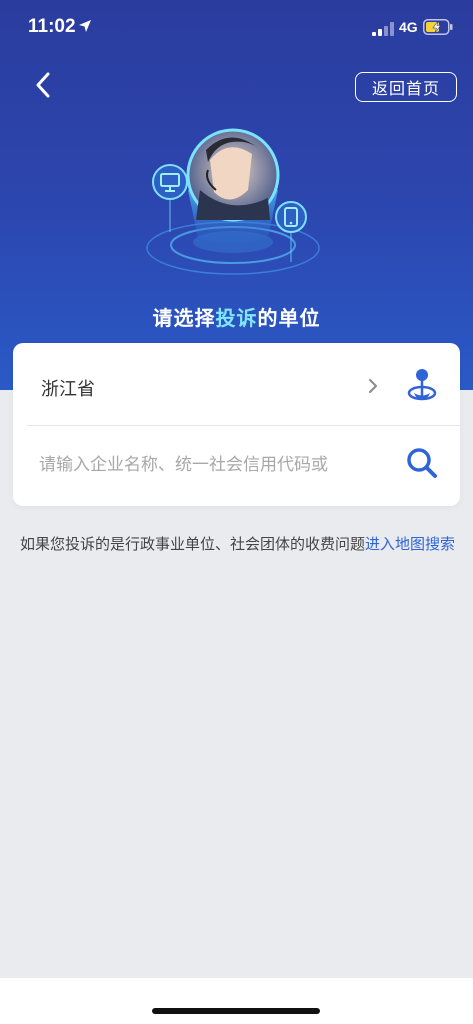 This screenshot has height=1024, width=473. What do you see at coordinates (184, 318) in the screenshot?
I see `title-prefix: 请选择` at bounding box center [184, 318].